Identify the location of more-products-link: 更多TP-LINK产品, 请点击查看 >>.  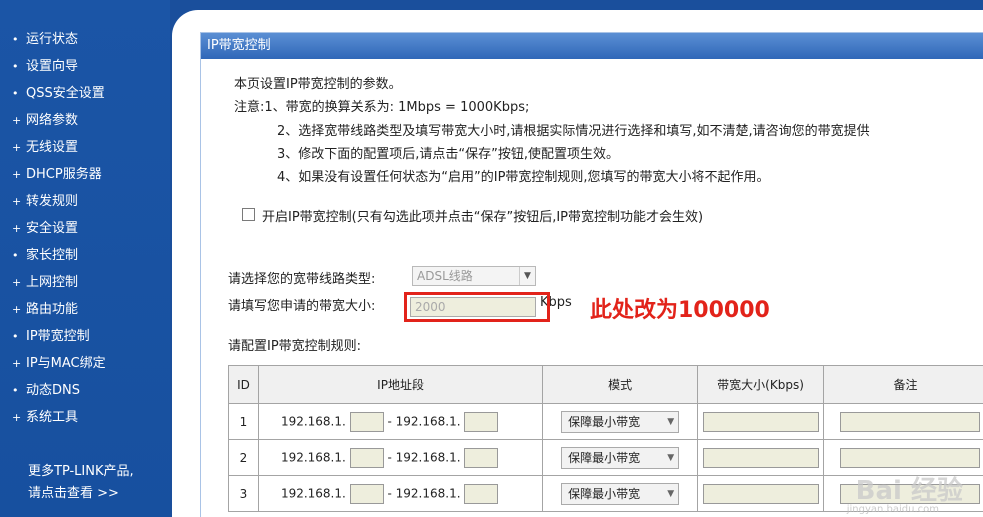
(98, 483).